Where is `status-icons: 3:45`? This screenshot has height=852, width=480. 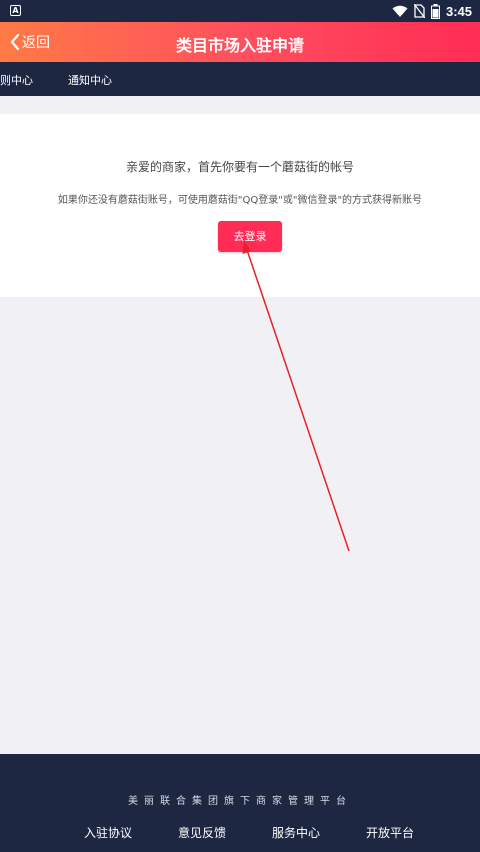 status-icons: 3:45 is located at coordinates (432, 11).